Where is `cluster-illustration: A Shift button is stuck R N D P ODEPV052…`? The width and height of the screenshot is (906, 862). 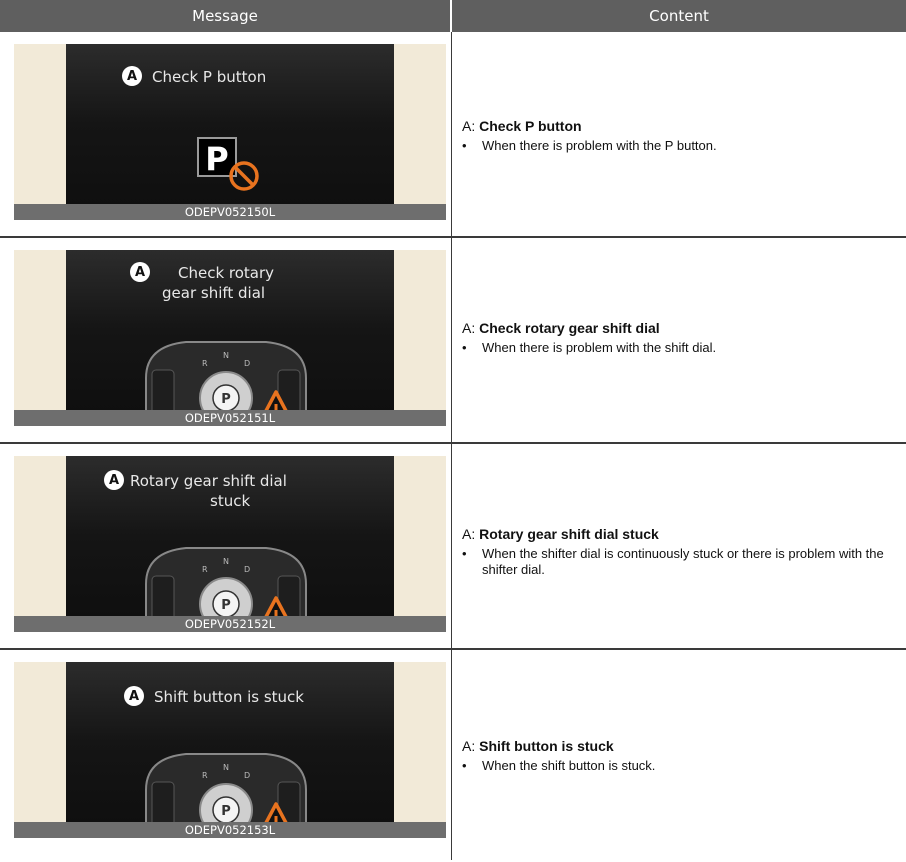 cluster-illustration: A Shift button is stuck R N D P ODEPV052… is located at coordinates (230, 750).